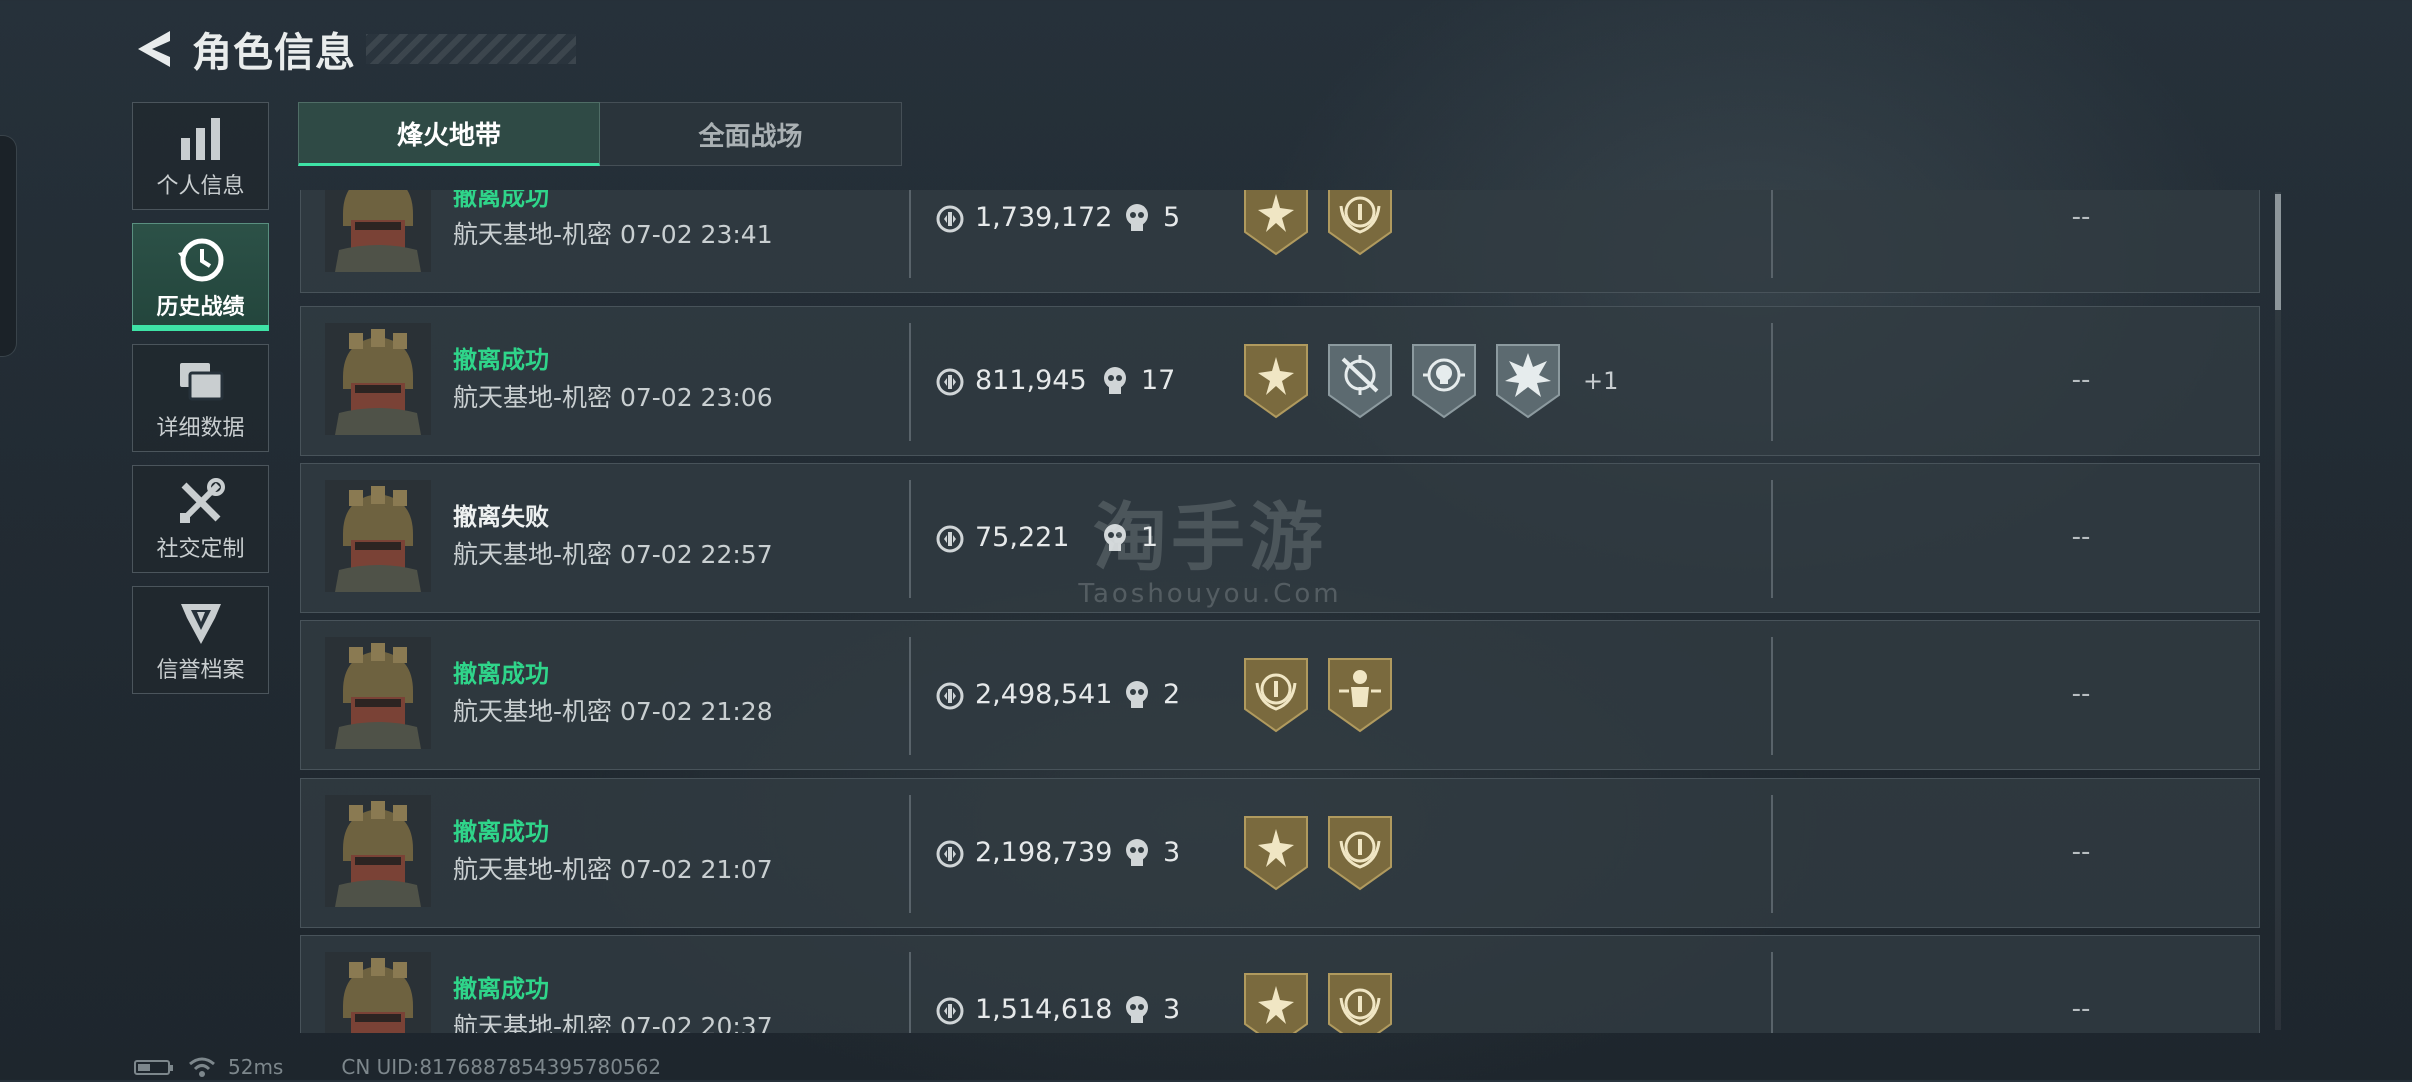  Describe the element at coordinates (1360, 381) in the screenshot. I see `silver-crosshair-badge-icon` at that location.